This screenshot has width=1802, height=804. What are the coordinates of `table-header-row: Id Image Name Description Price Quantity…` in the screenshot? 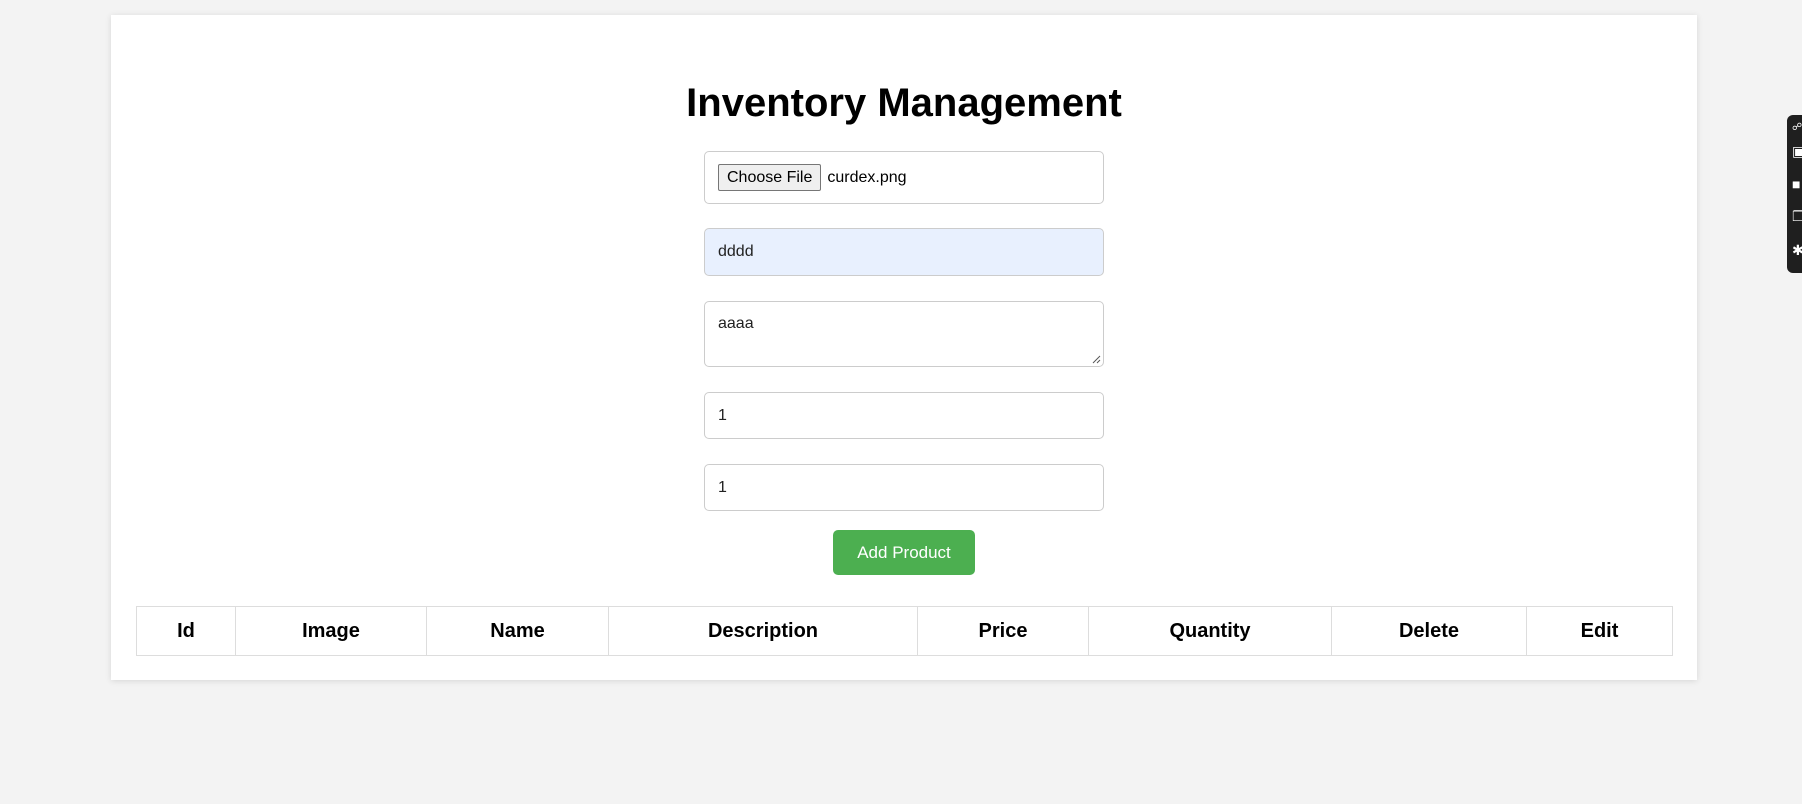 It's located at (904, 631).